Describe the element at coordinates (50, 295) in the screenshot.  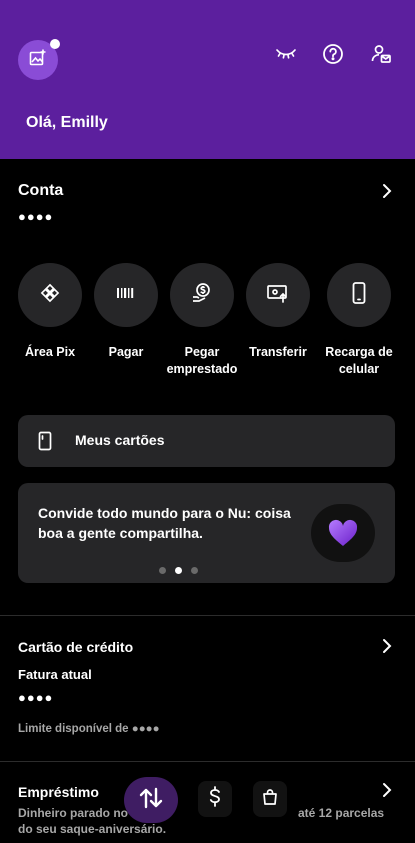
I see `pix-icon` at that location.